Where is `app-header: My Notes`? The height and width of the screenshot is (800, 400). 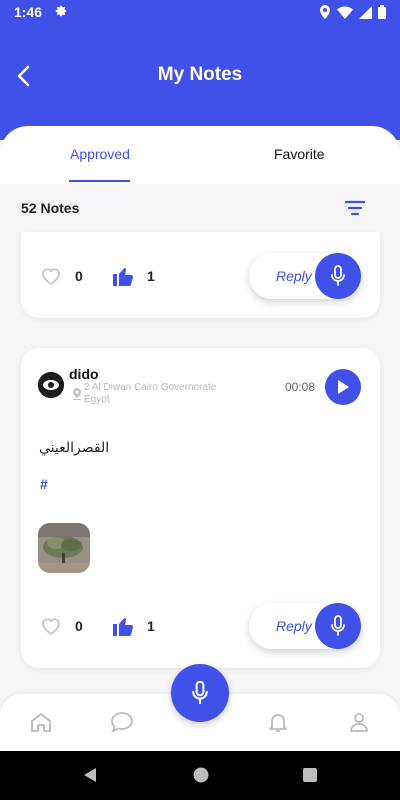
app-header: My Notes is located at coordinates (200, 82).